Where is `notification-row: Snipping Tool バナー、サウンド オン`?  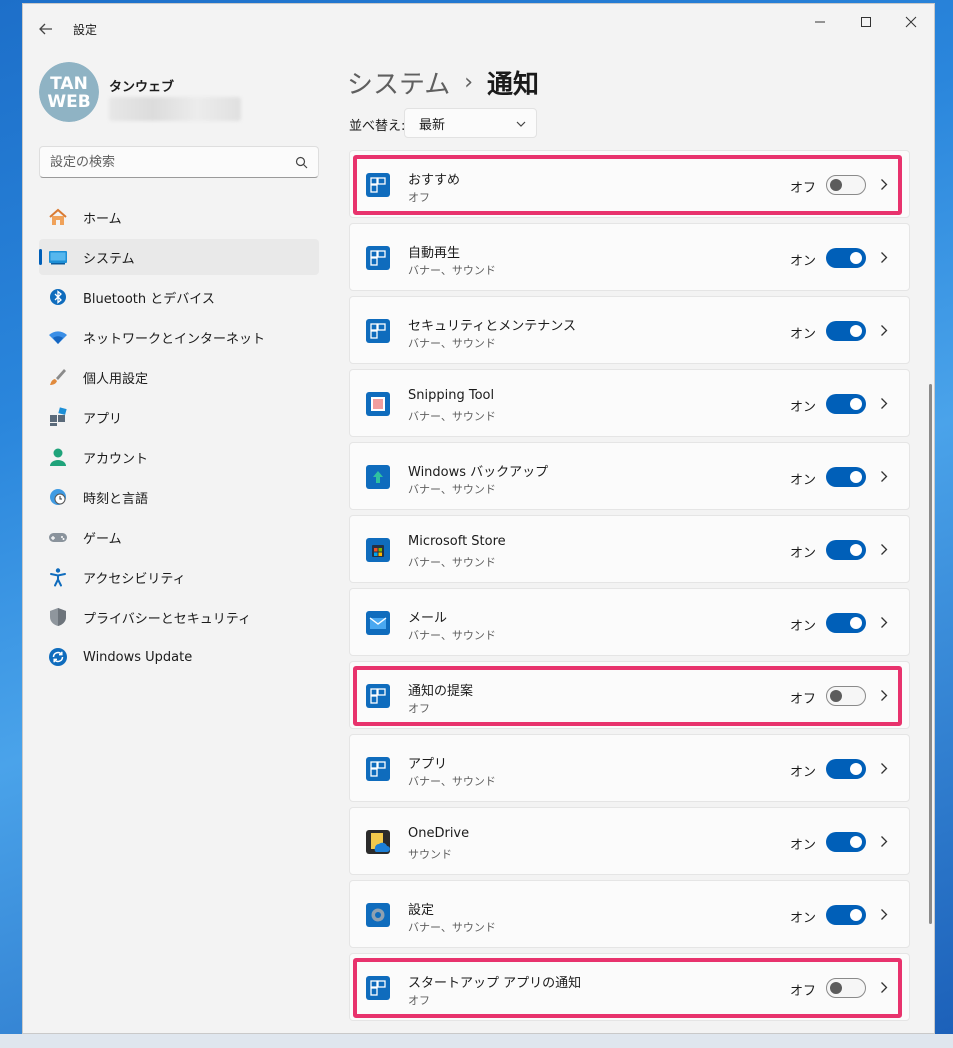 notification-row: Snipping Tool バナー、サウンド オン is located at coordinates (629, 403).